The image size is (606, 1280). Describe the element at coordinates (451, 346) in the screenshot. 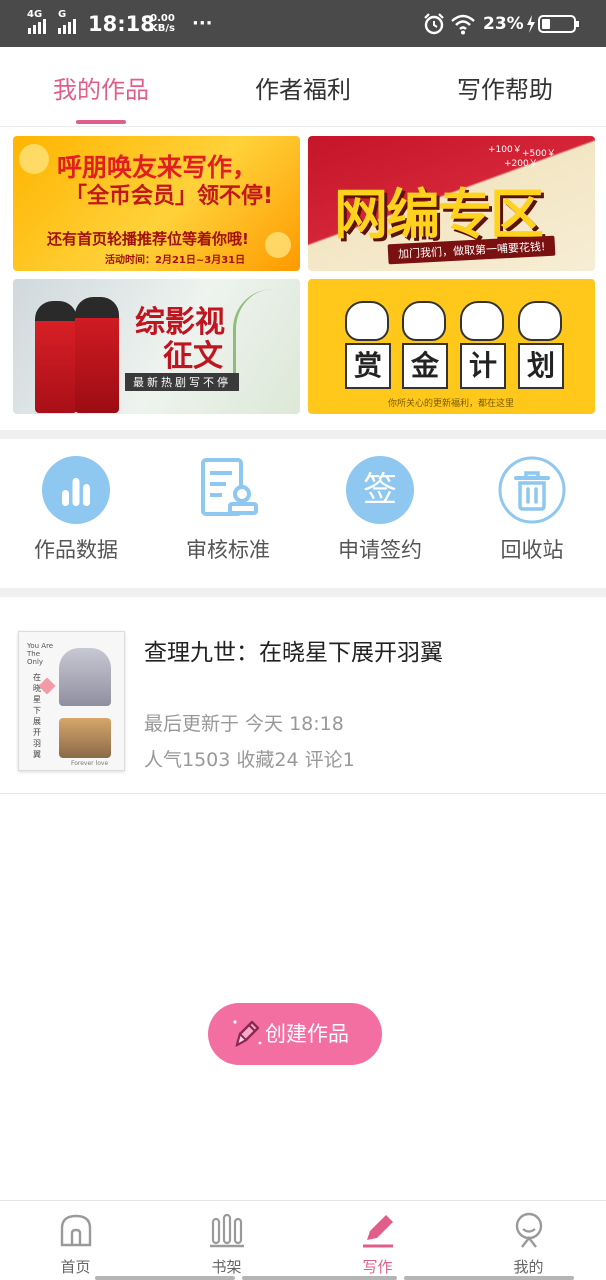

I see `banner-bounty-plan: 赏 金 计 划 你所关心的更新福利，都在这里` at that location.